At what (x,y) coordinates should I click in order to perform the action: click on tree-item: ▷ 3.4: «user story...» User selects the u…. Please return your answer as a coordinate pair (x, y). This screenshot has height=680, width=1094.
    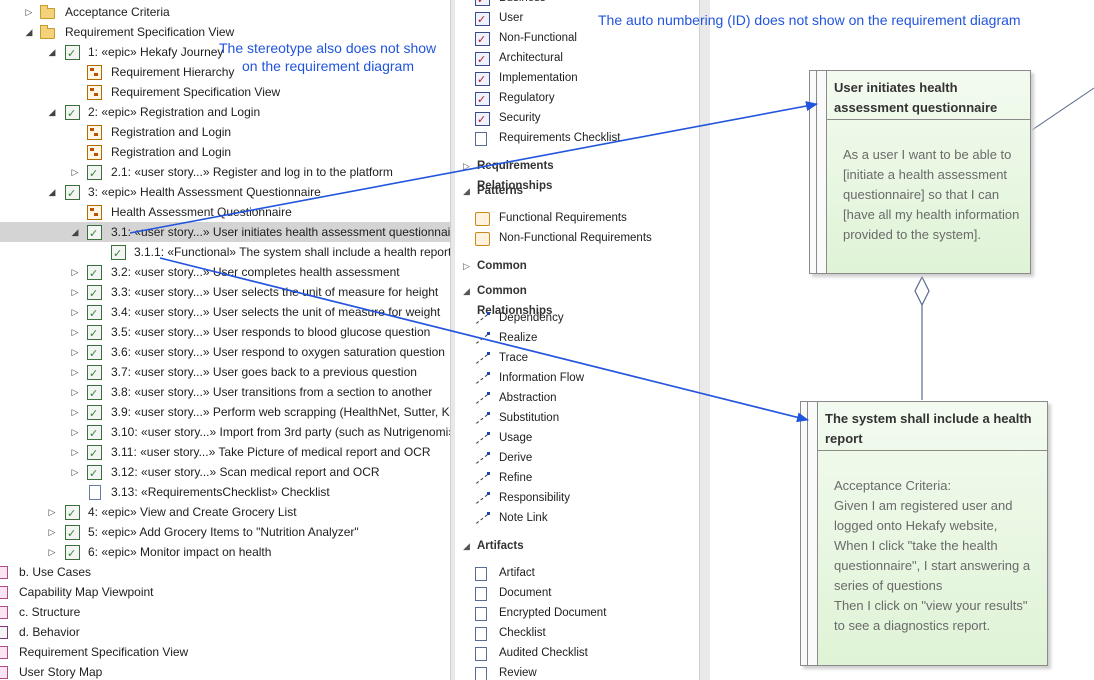
    Looking at the image, I should click on (225, 313).